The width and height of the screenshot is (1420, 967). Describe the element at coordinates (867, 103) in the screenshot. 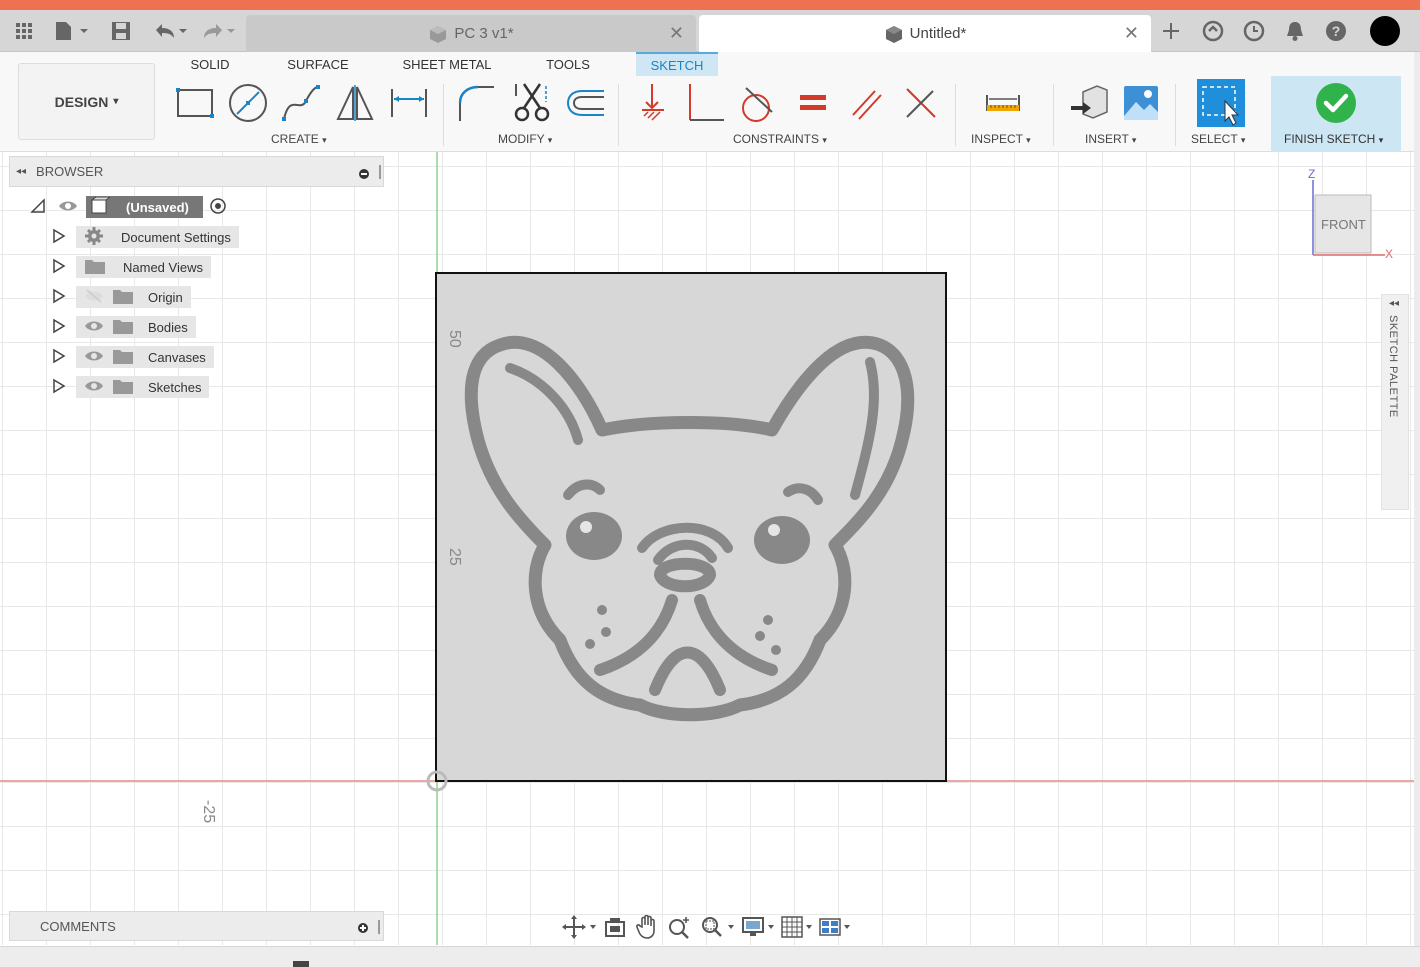

I see `parallel-constraint-icon` at that location.